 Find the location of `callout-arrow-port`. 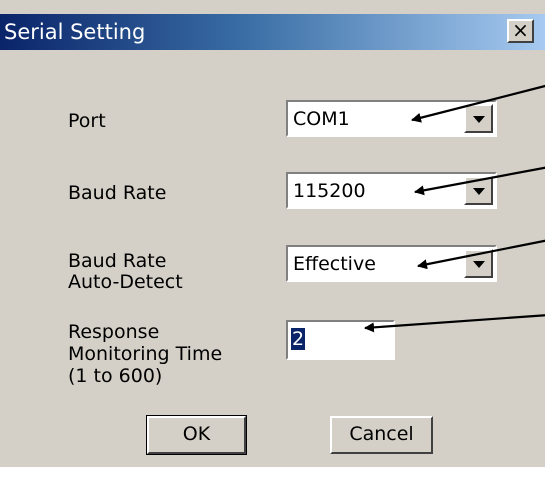

callout-arrow-port is located at coordinates (480, 103).